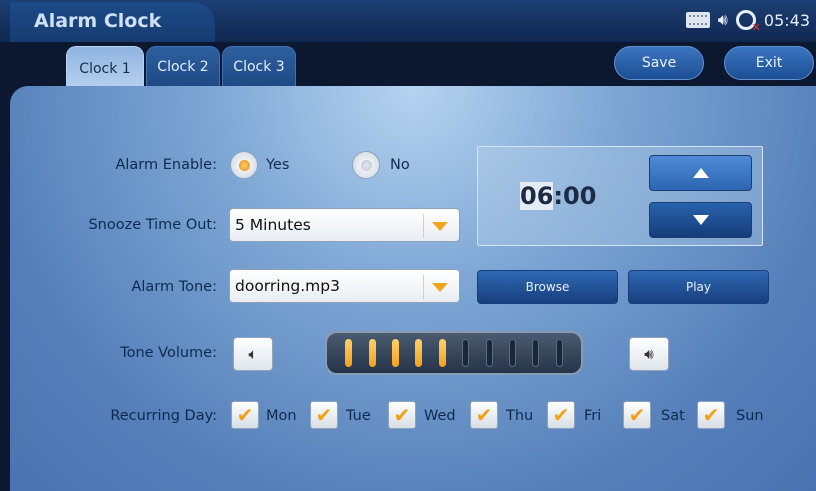  What do you see at coordinates (750, 416) in the screenshot?
I see `day-label-sun: Sun` at bounding box center [750, 416].